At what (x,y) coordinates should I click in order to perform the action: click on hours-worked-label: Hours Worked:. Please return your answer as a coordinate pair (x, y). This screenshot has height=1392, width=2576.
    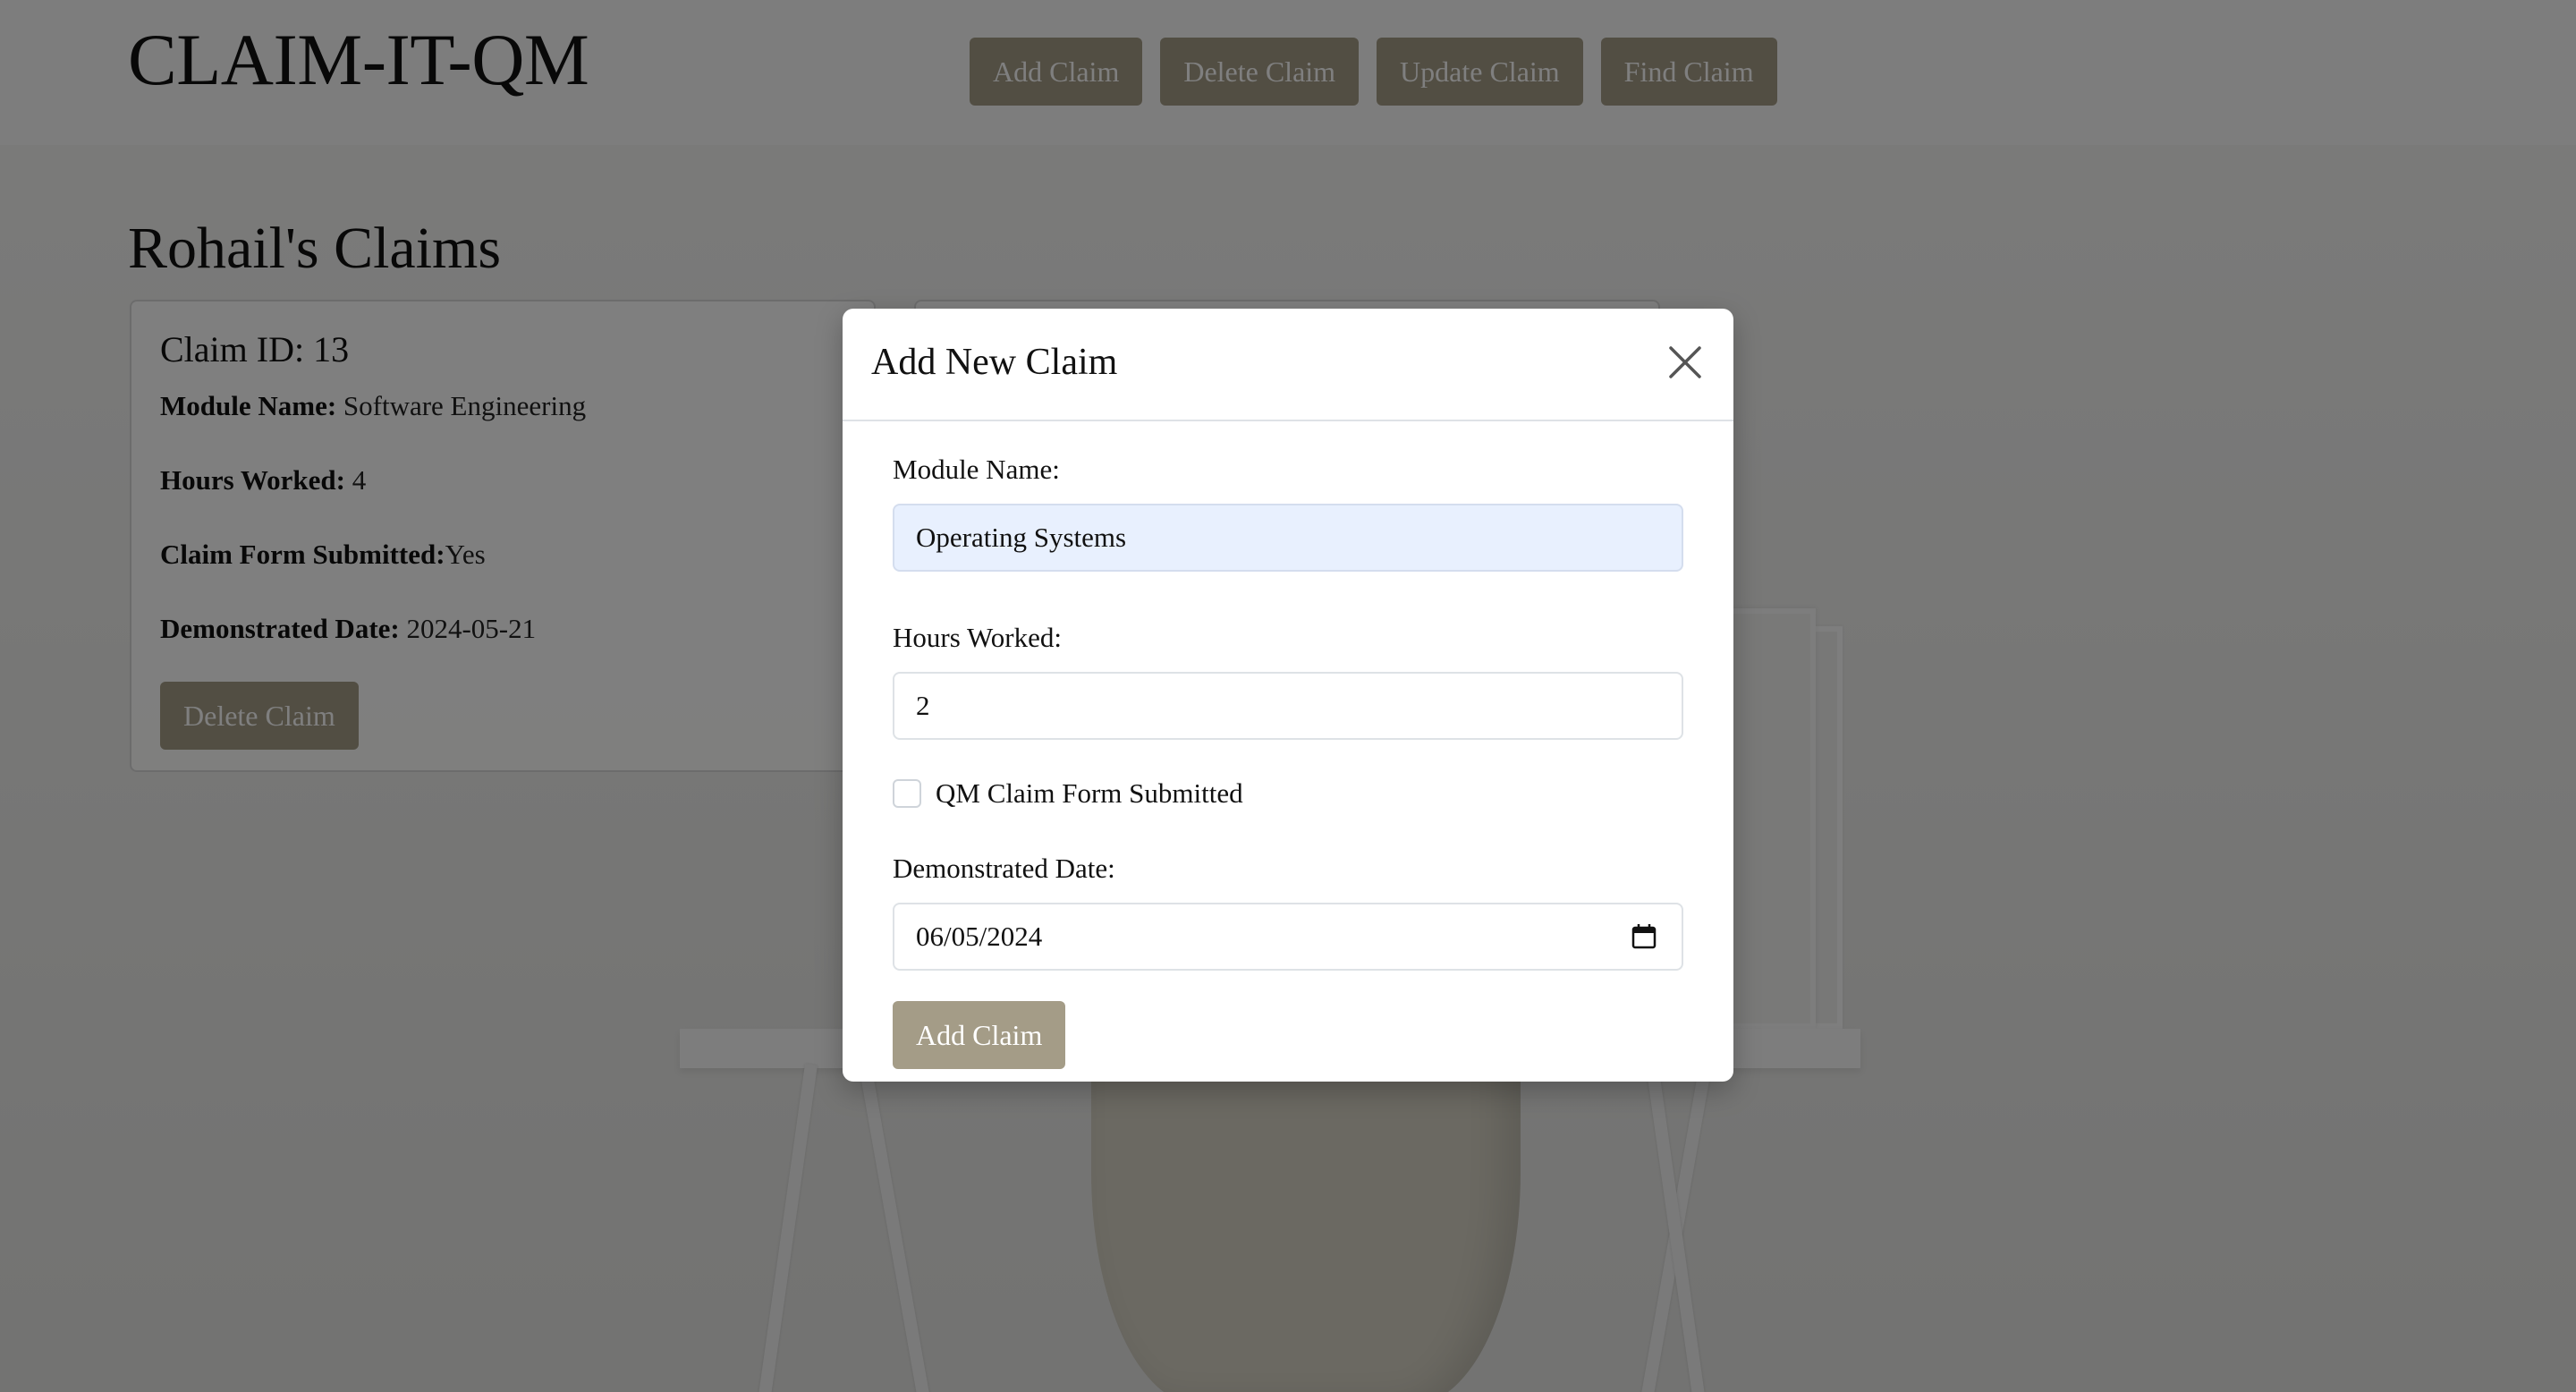
    Looking at the image, I should click on (977, 637).